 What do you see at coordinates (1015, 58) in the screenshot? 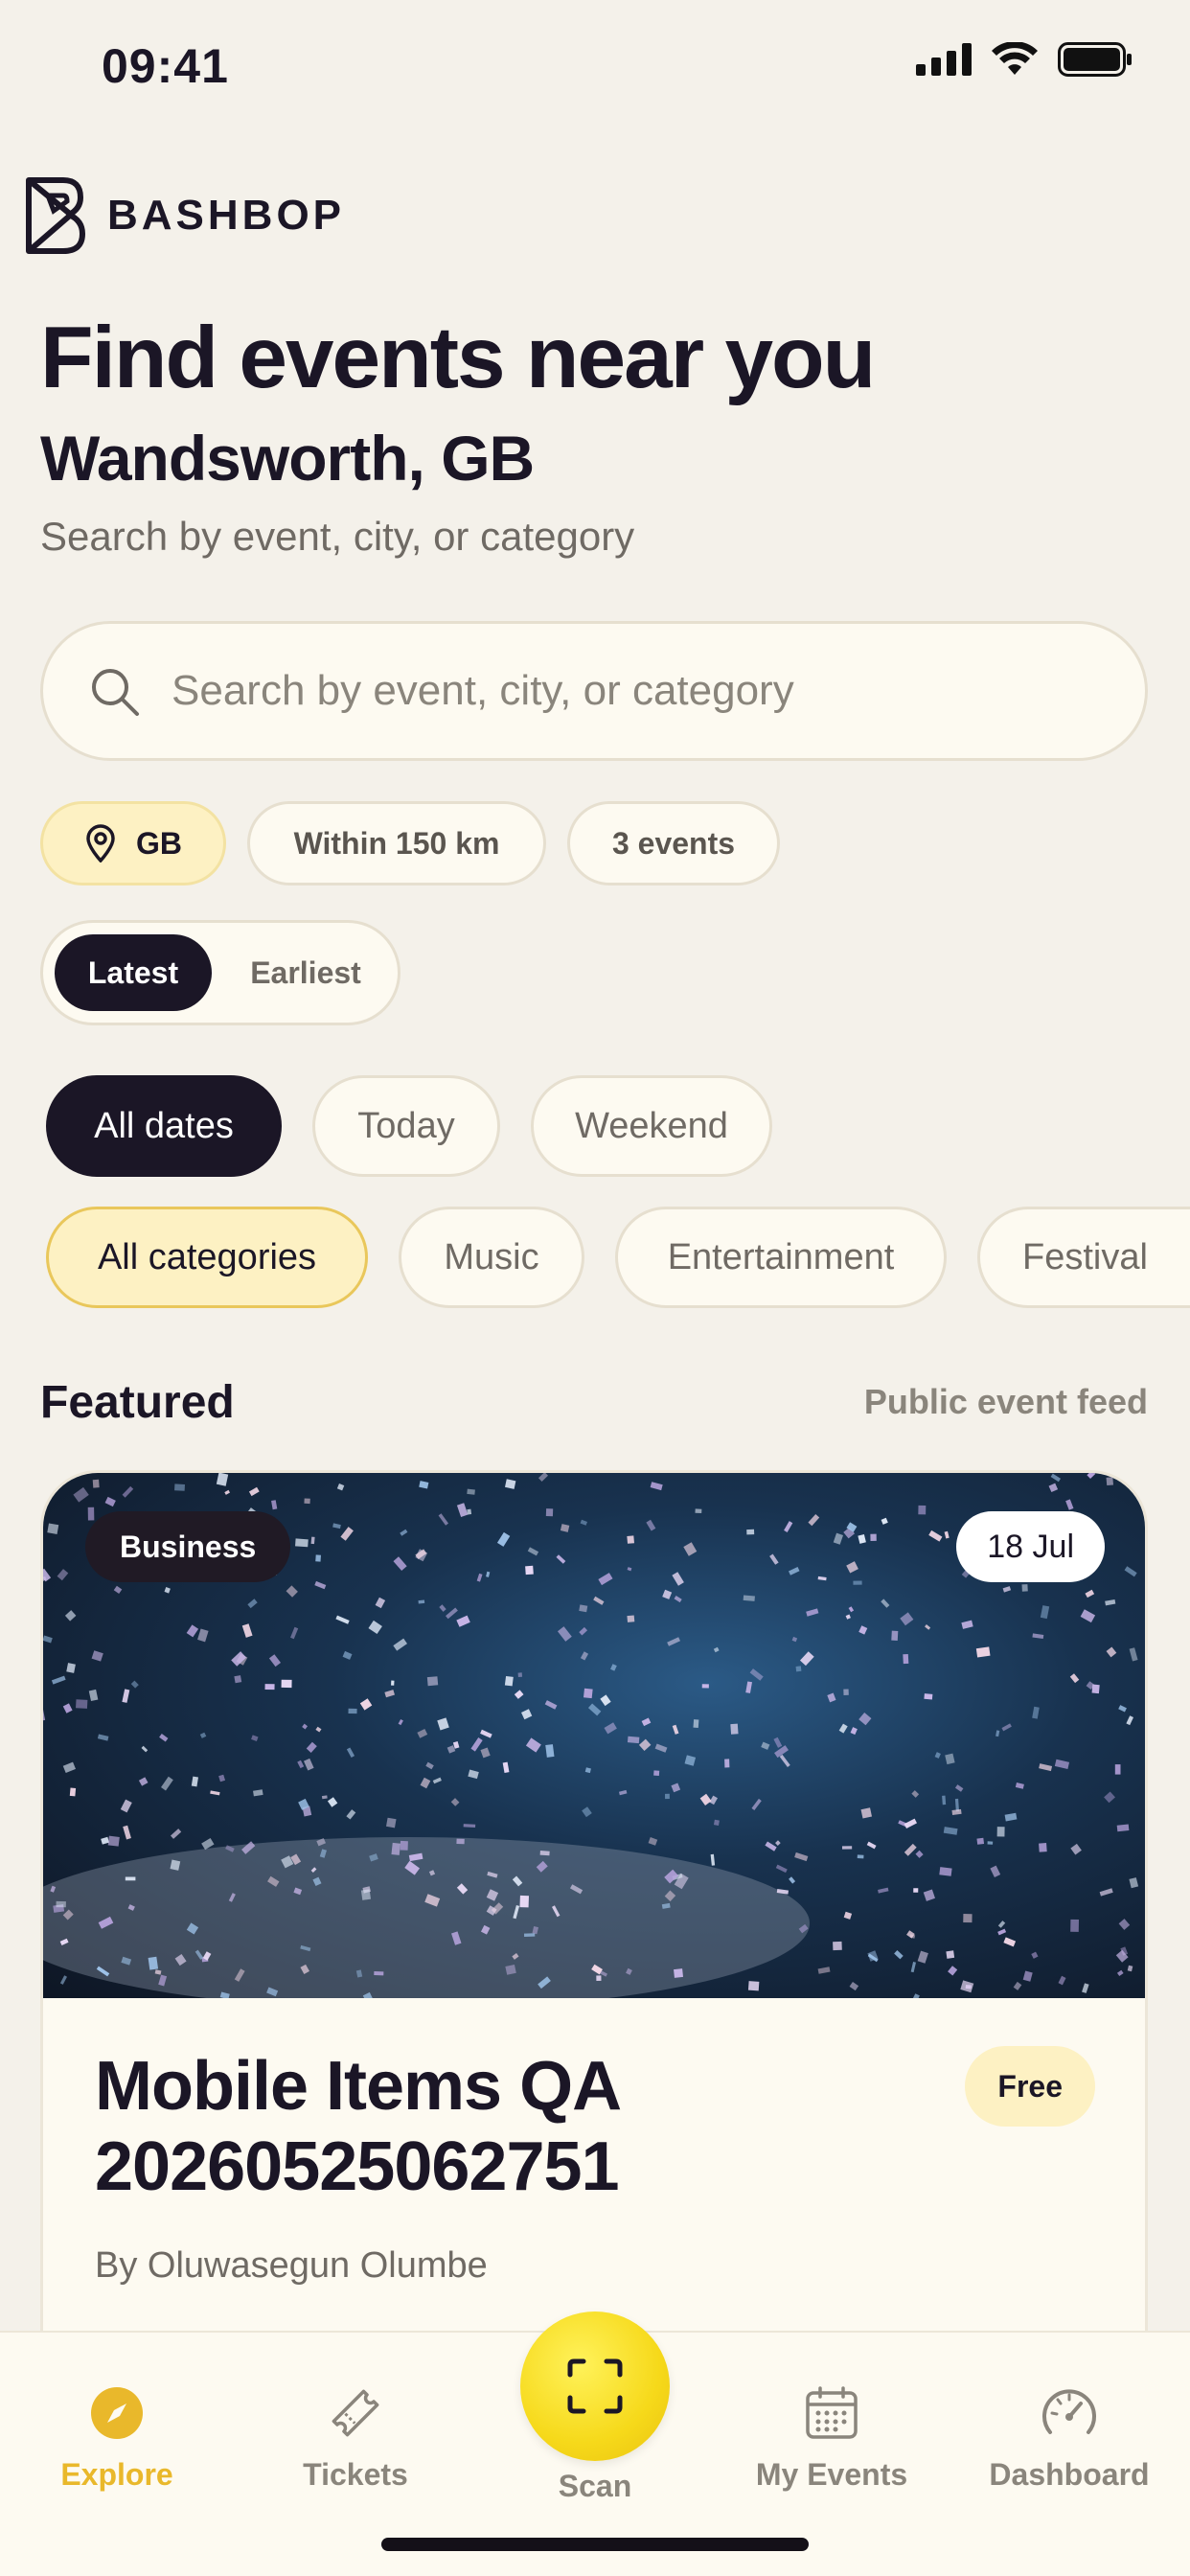
I see `wifi-icon` at bounding box center [1015, 58].